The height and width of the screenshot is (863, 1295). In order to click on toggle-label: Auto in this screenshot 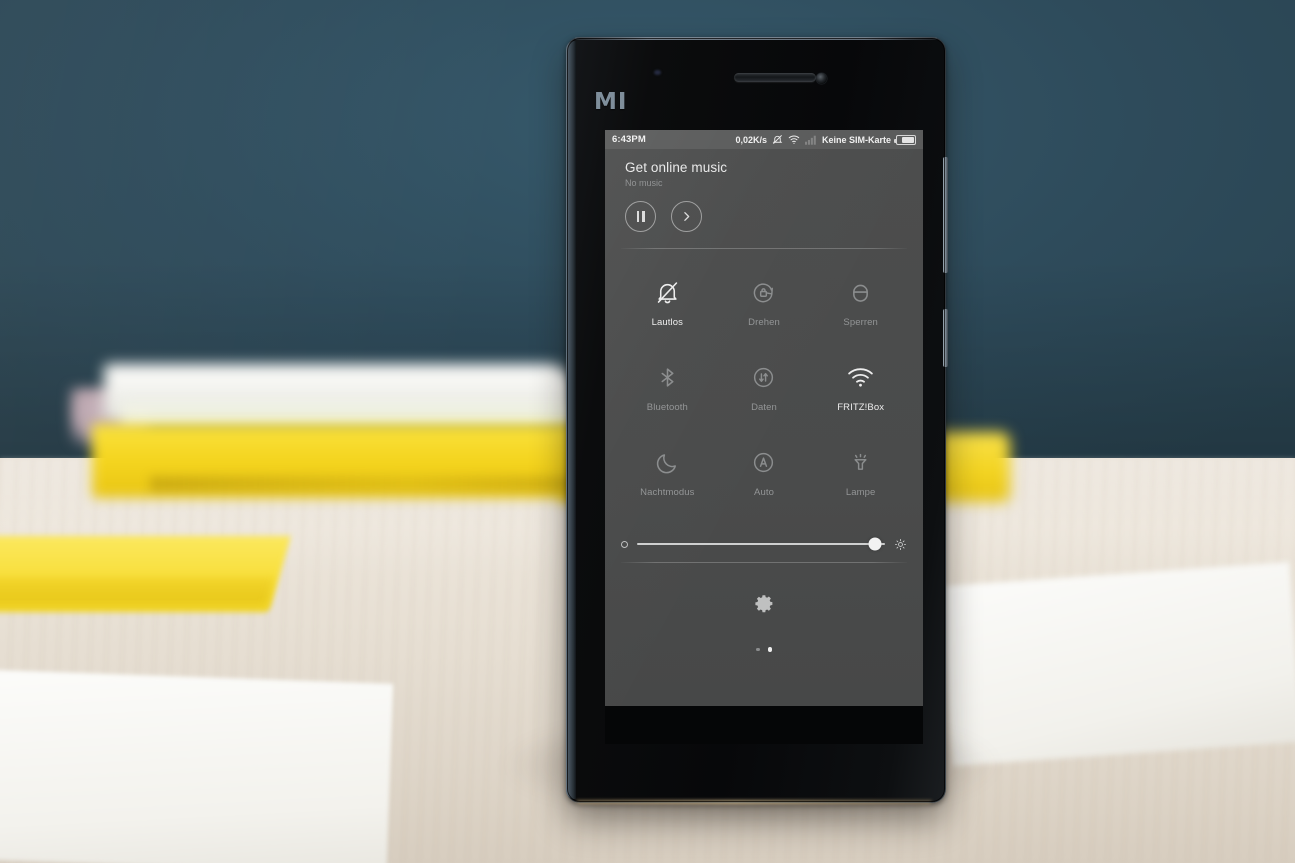, I will do `click(764, 492)`.